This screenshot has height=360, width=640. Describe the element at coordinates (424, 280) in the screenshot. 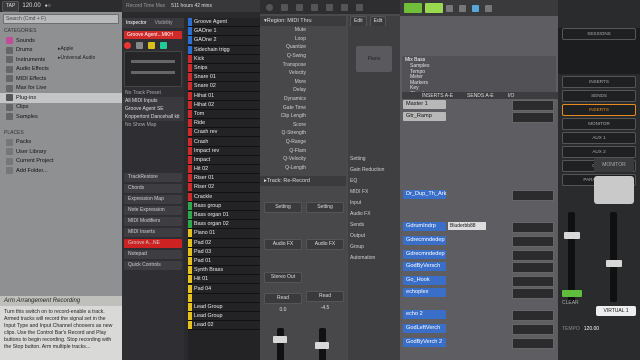

I see `protools-track-name: Go_Hook` at that location.